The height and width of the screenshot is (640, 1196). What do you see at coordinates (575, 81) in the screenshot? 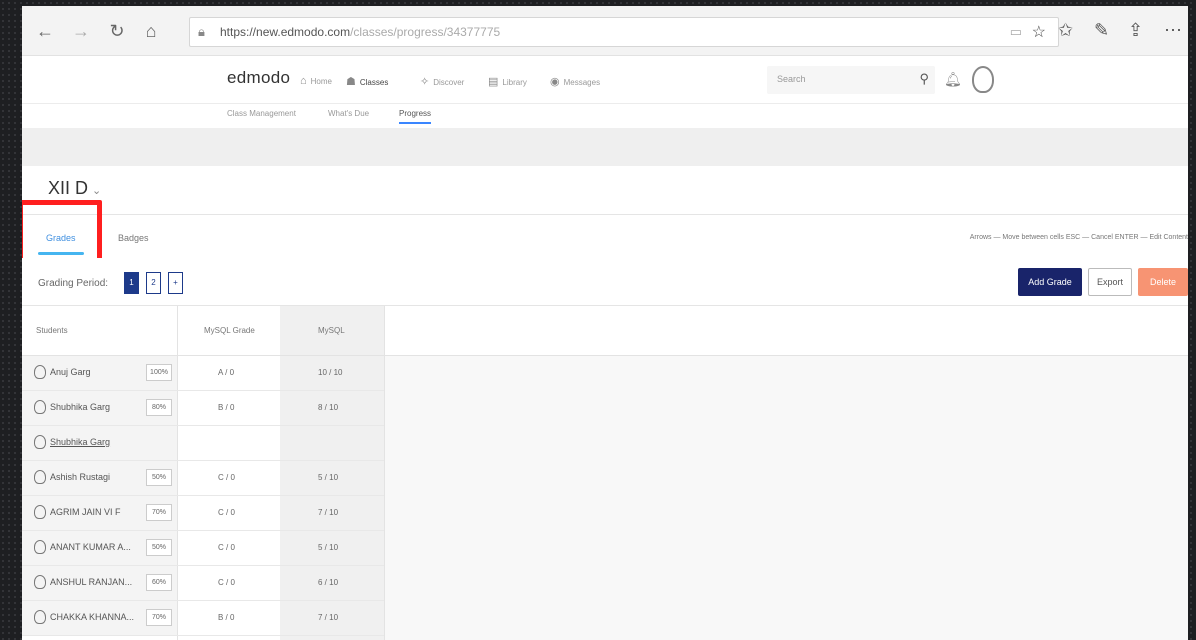
I see `nav-messages: ◉ Messages` at bounding box center [575, 81].